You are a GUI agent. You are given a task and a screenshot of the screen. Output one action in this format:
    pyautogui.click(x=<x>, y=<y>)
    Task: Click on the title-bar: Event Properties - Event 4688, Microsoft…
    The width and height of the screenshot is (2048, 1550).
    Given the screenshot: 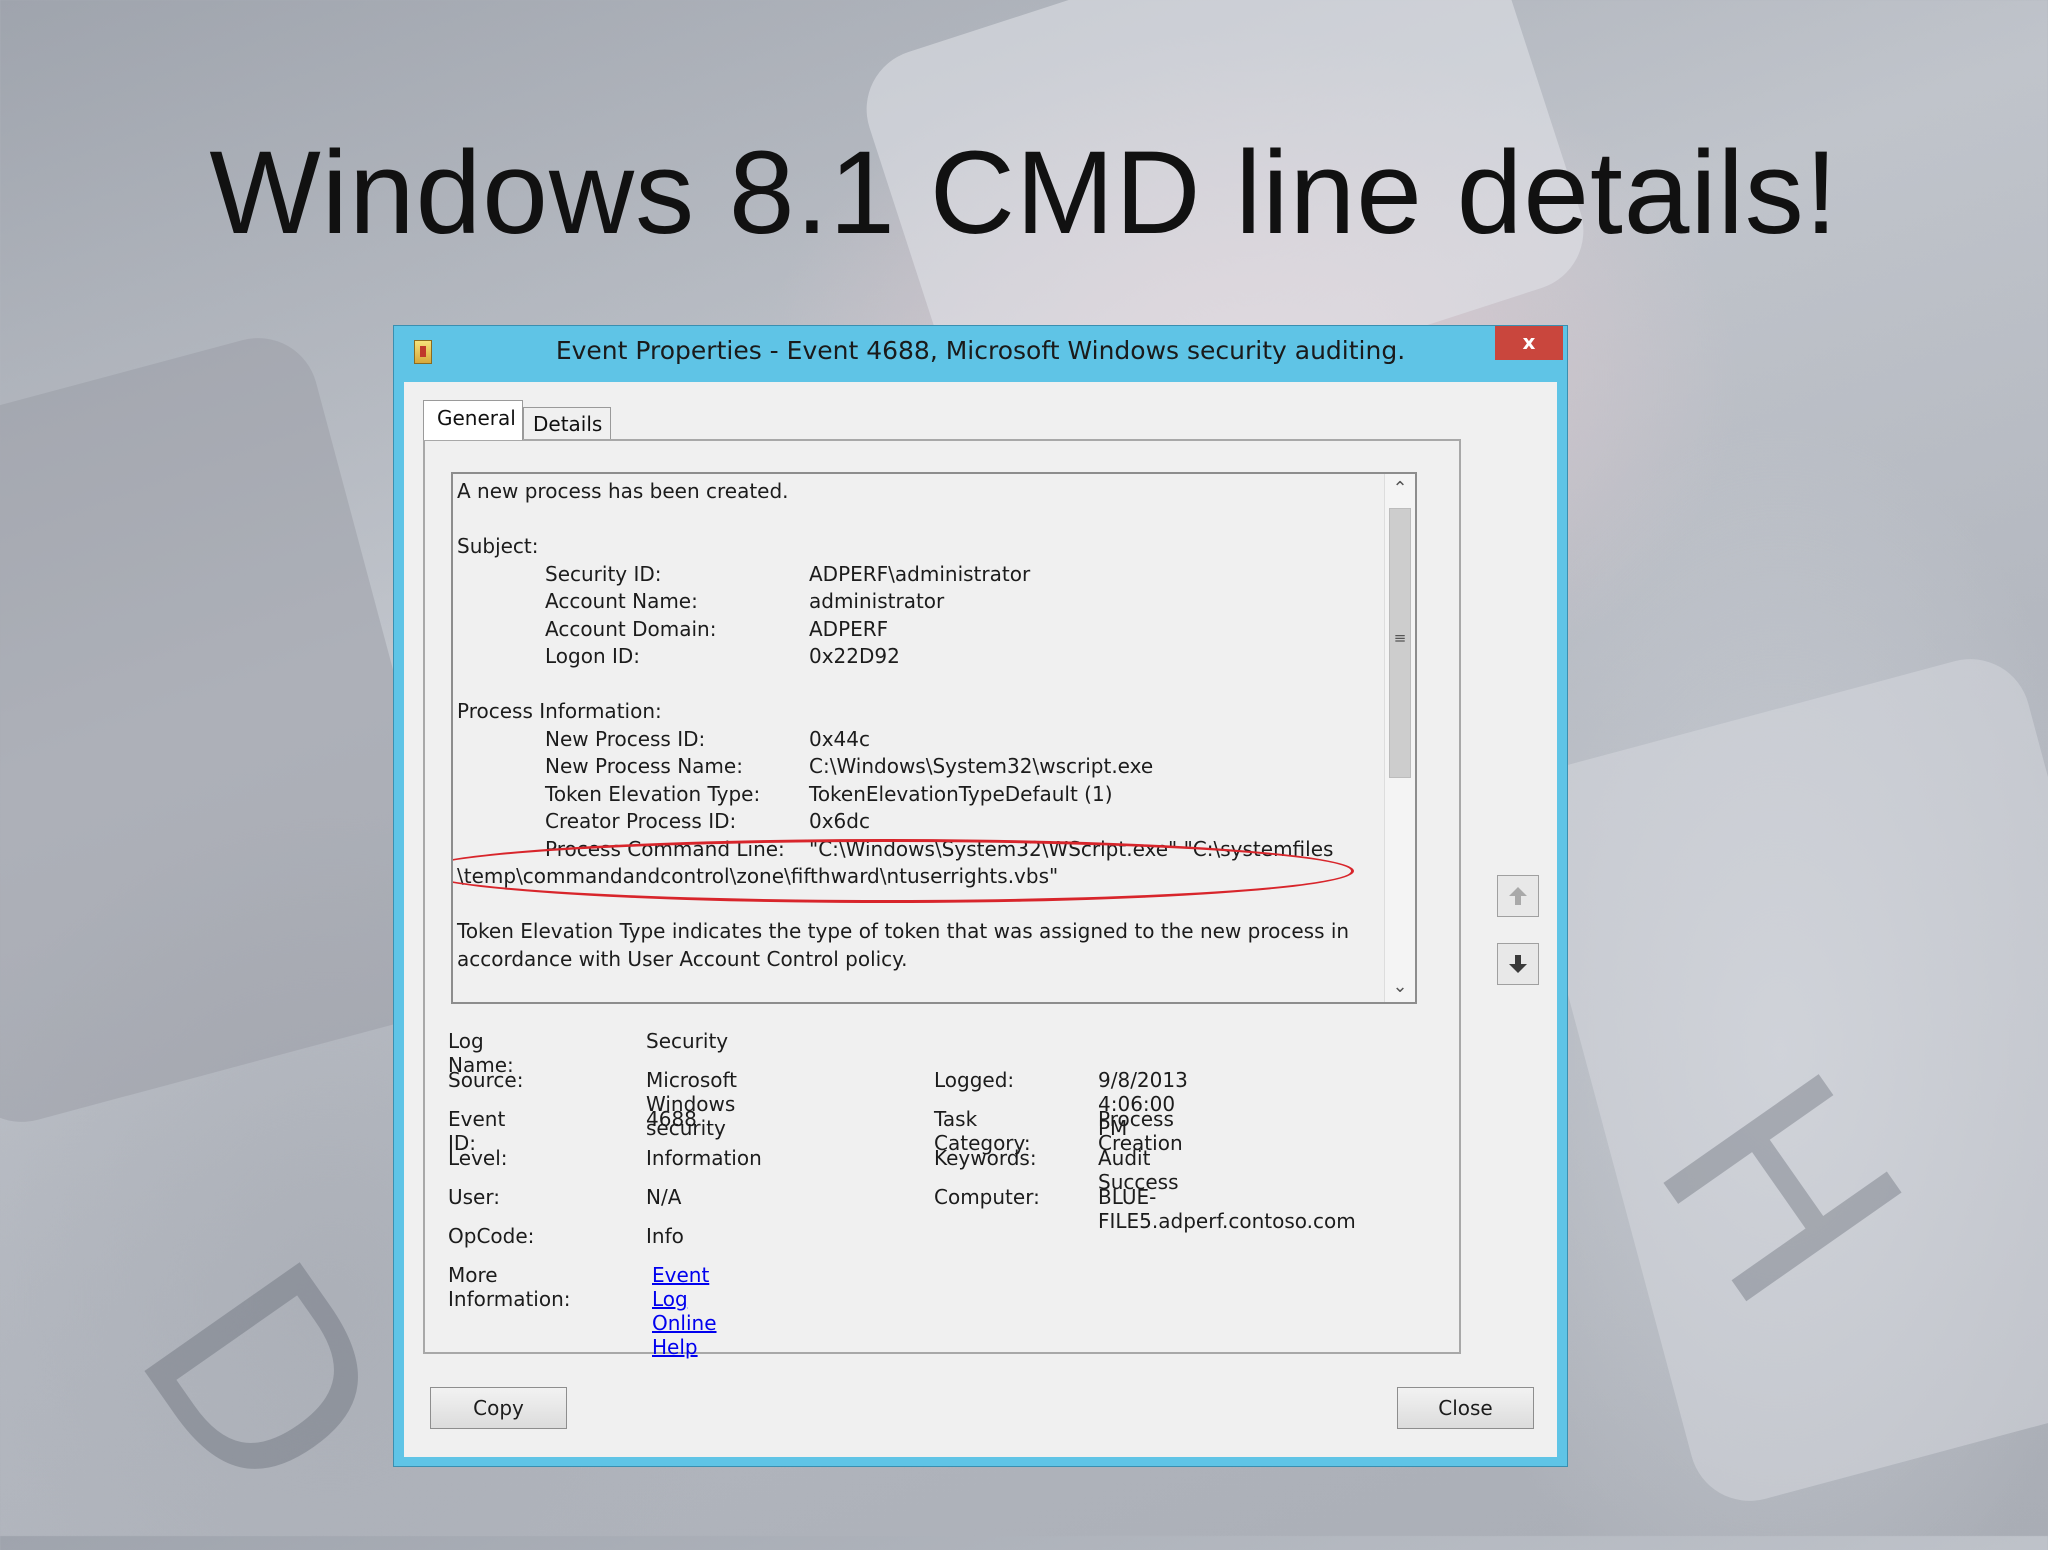 What is the action you would take?
    pyautogui.click(x=980, y=354)
    